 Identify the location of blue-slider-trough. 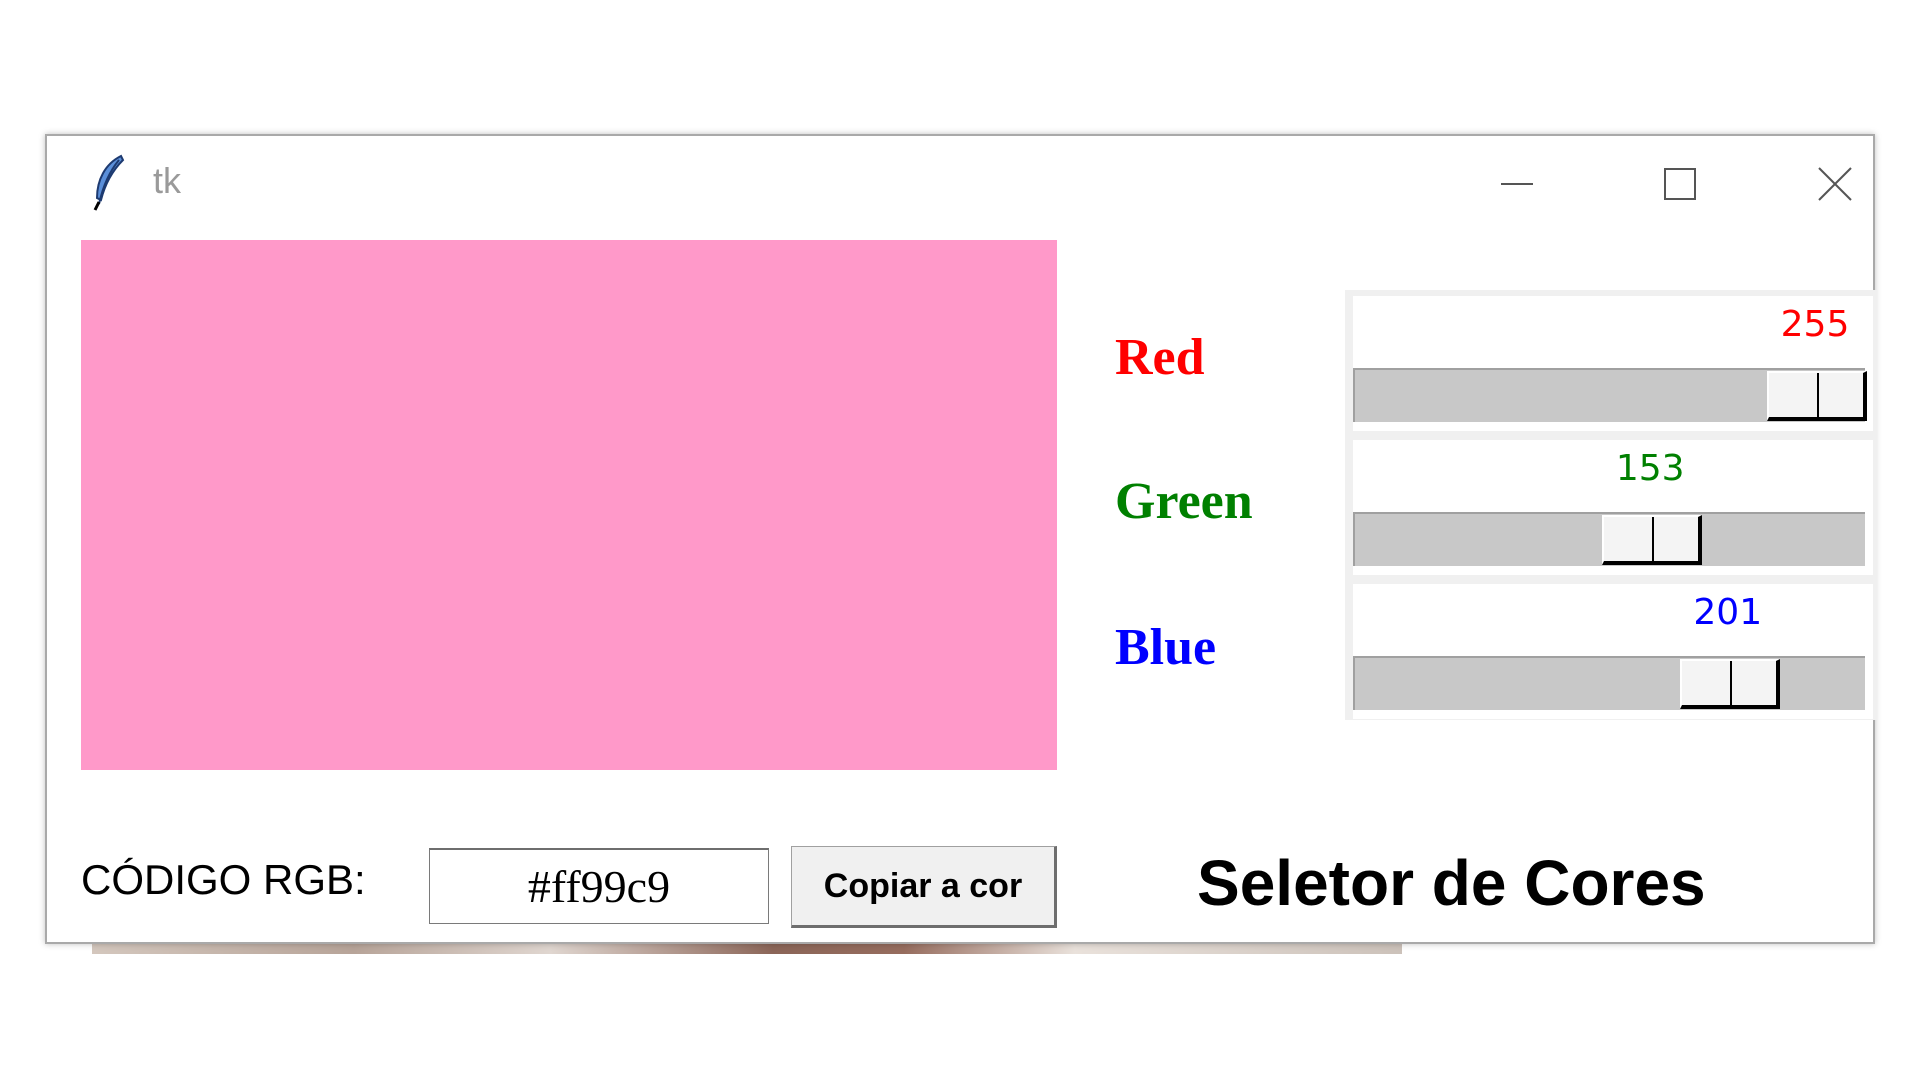
(1609, 683).